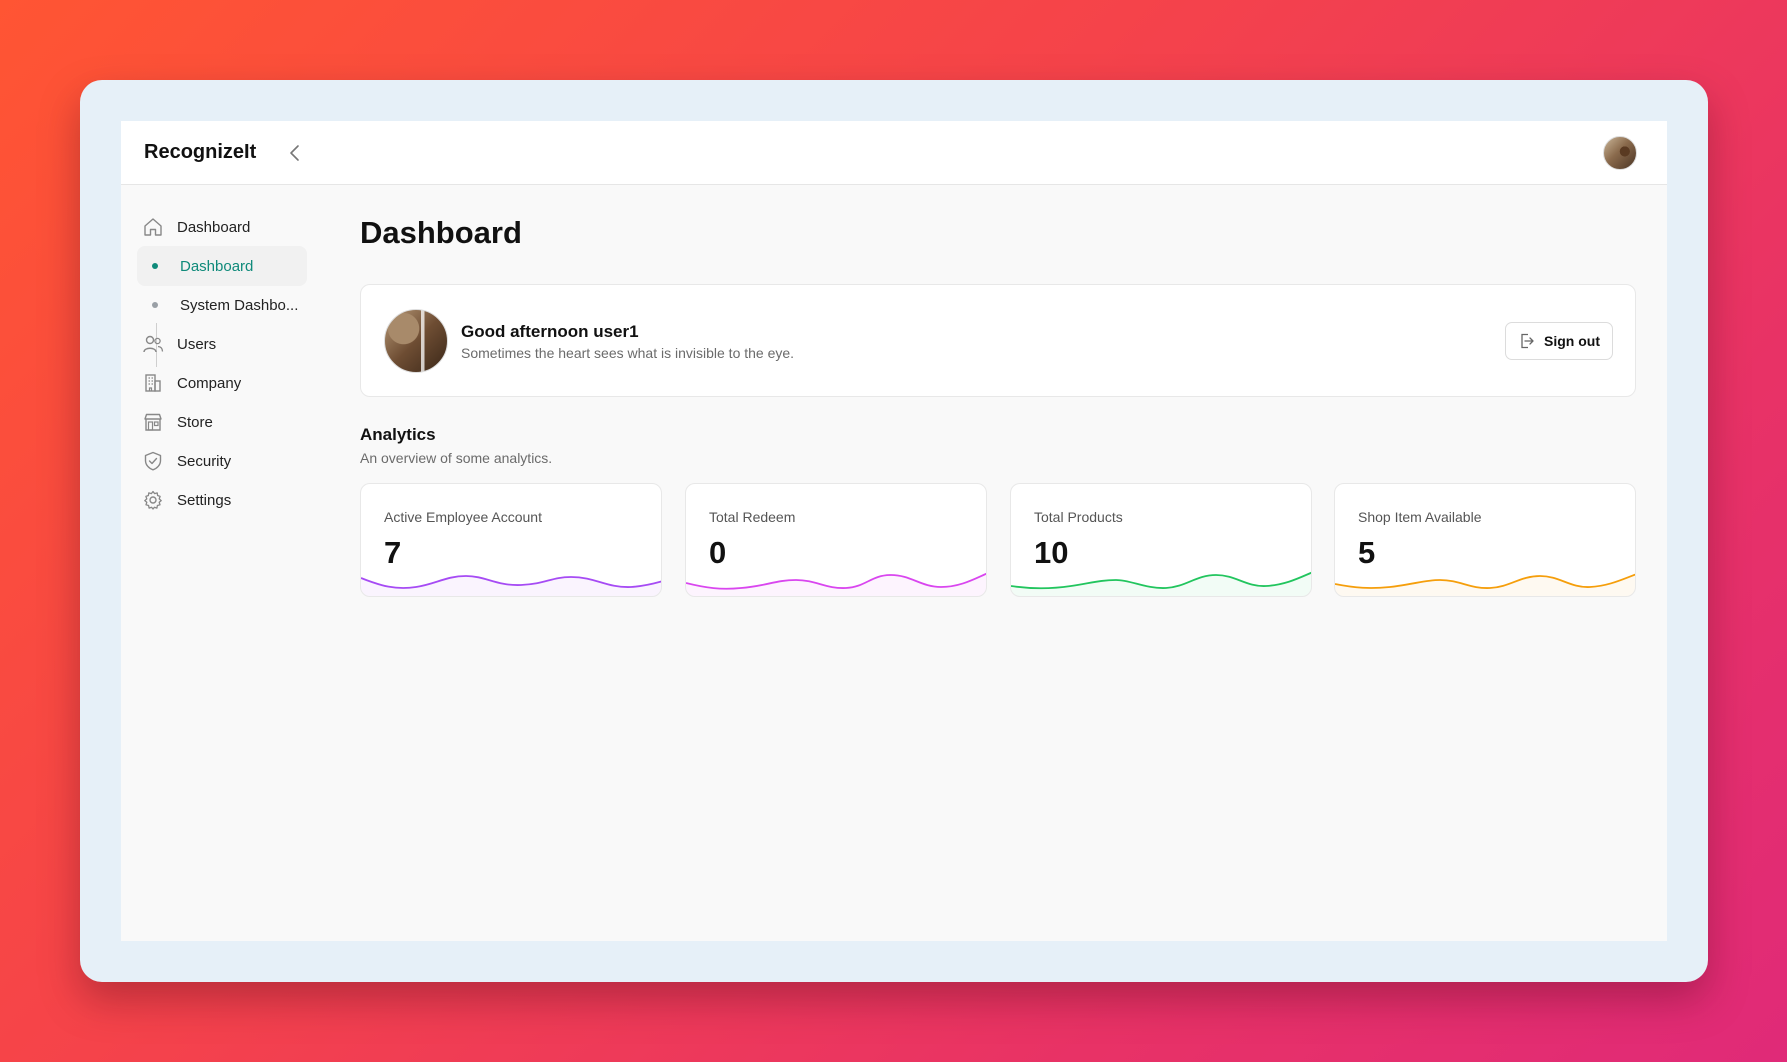 The height and width of the screenshot is (1062, 1787). I want to click on analytics-title: Analytics, so click(398, 434).